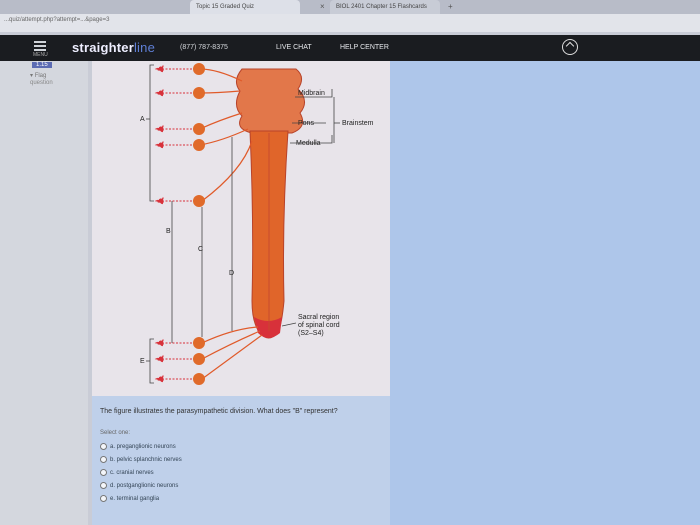 Image resolution: width=700 pixels, height=525 pixels. I want to click on label-d: D, so click(231, 273).